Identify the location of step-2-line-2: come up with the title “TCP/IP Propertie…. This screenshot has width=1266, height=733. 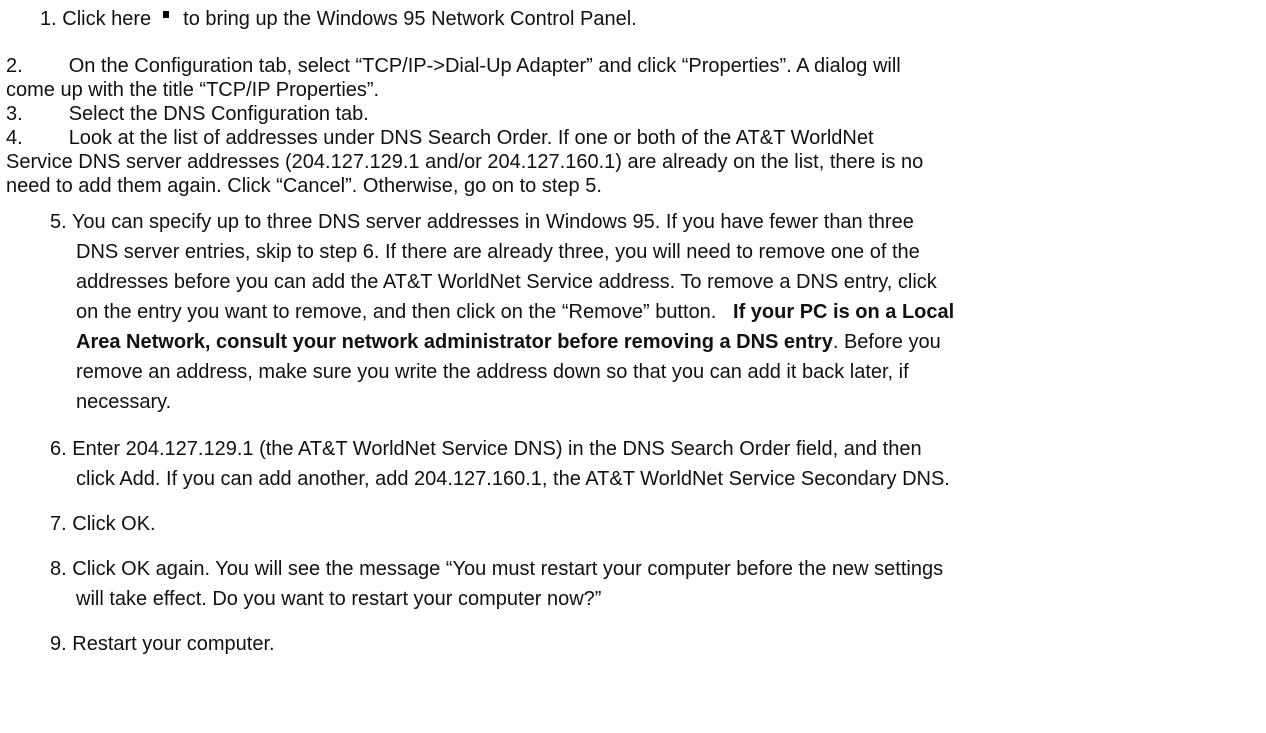
(192, 90).